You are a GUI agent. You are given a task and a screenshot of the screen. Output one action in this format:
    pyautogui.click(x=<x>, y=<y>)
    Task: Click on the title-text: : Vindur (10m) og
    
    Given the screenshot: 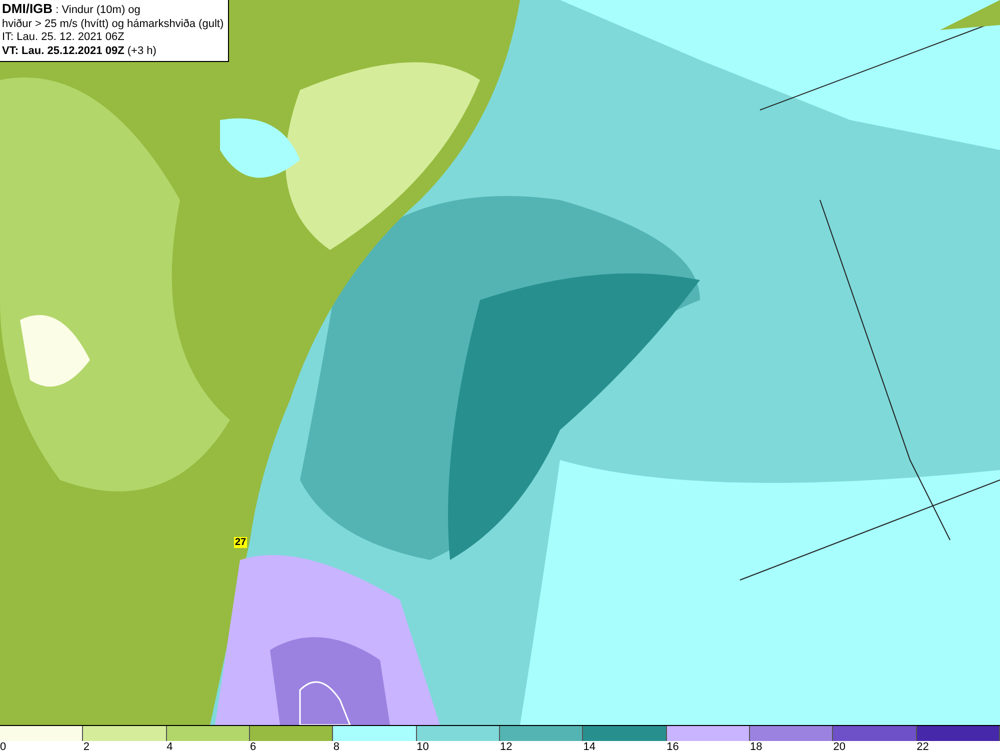 What is the action you would take?
    pyautogui.click(x=98, y=10)
    